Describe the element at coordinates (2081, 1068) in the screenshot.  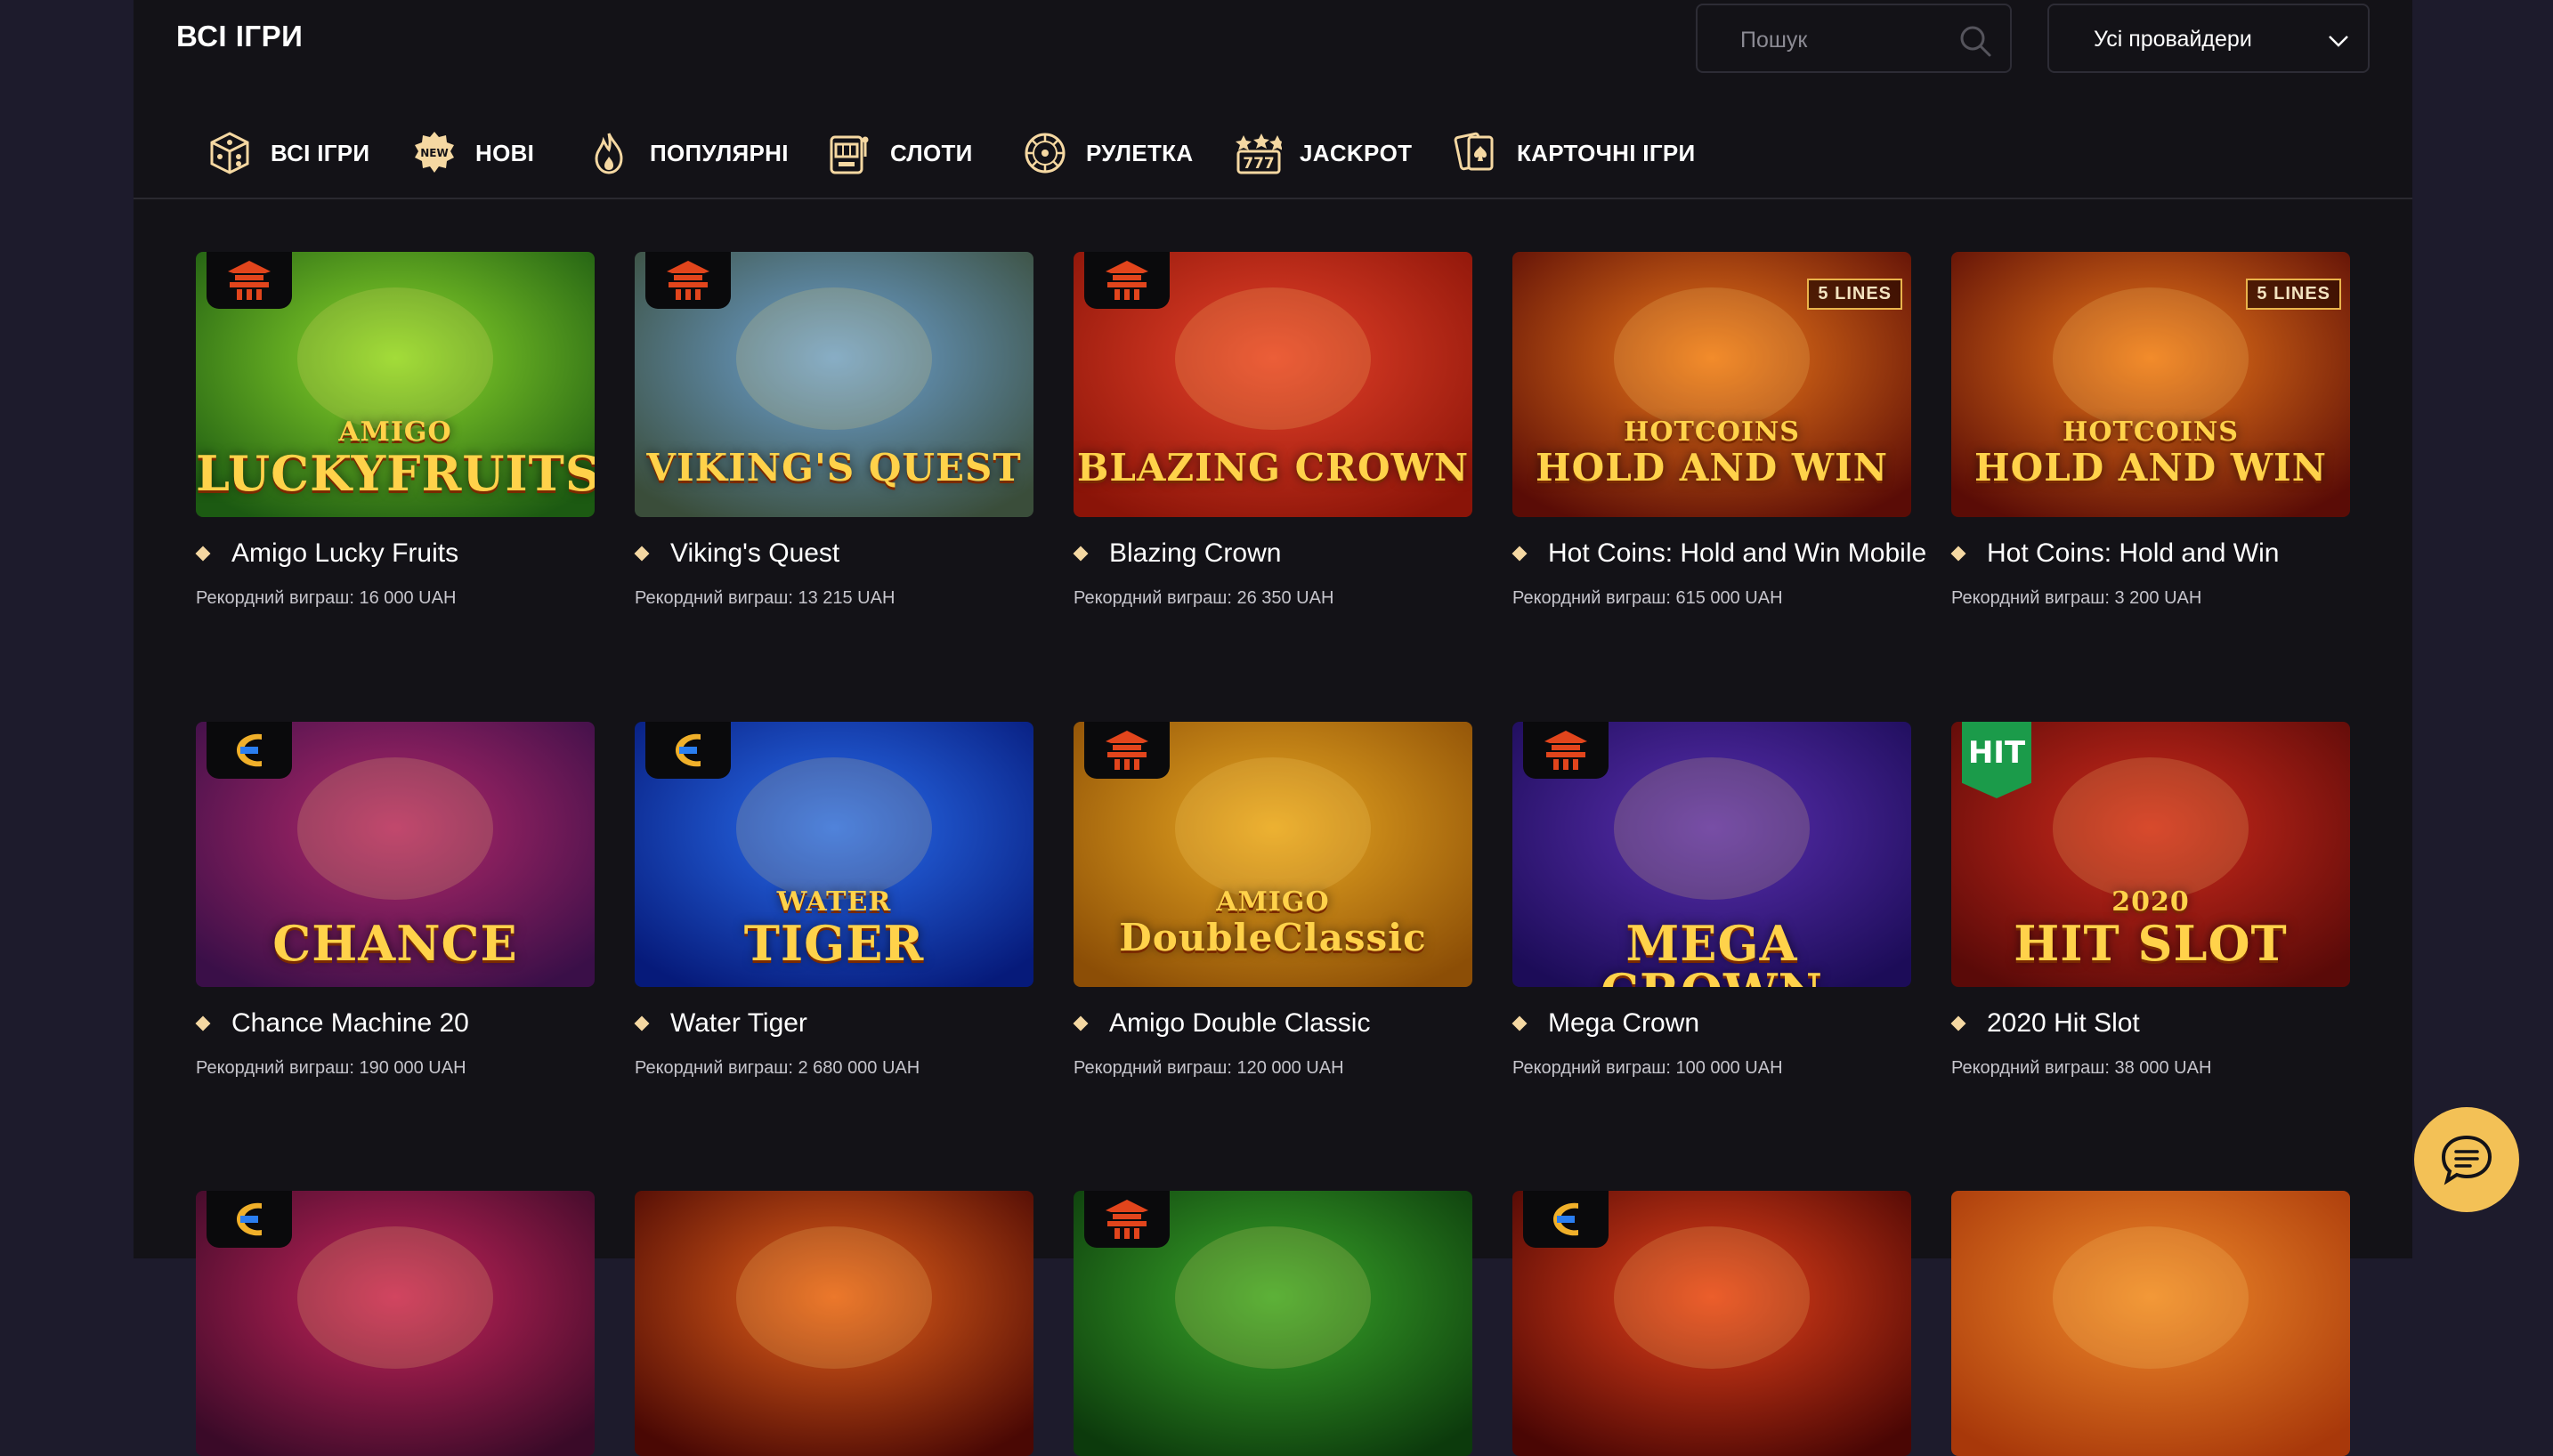
I see `record-win: Рекордний виграш: 38 000 UAH` at that location.